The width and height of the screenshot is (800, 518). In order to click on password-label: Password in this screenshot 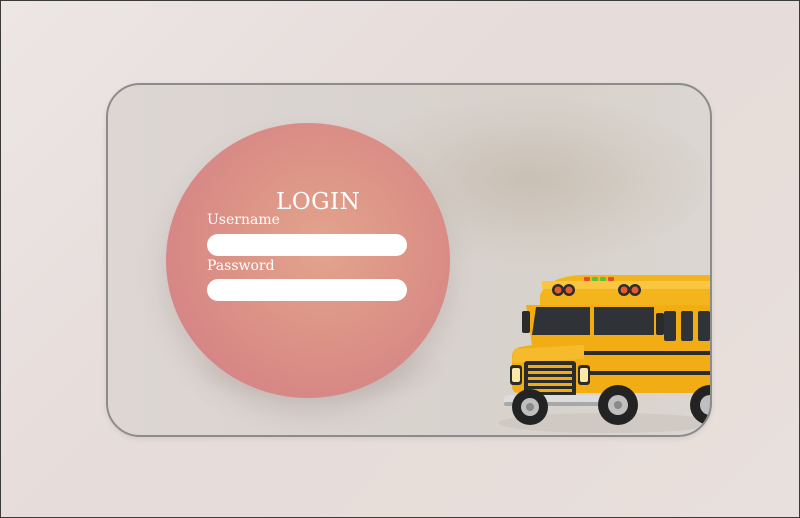, I will do `click(241, 266)`.